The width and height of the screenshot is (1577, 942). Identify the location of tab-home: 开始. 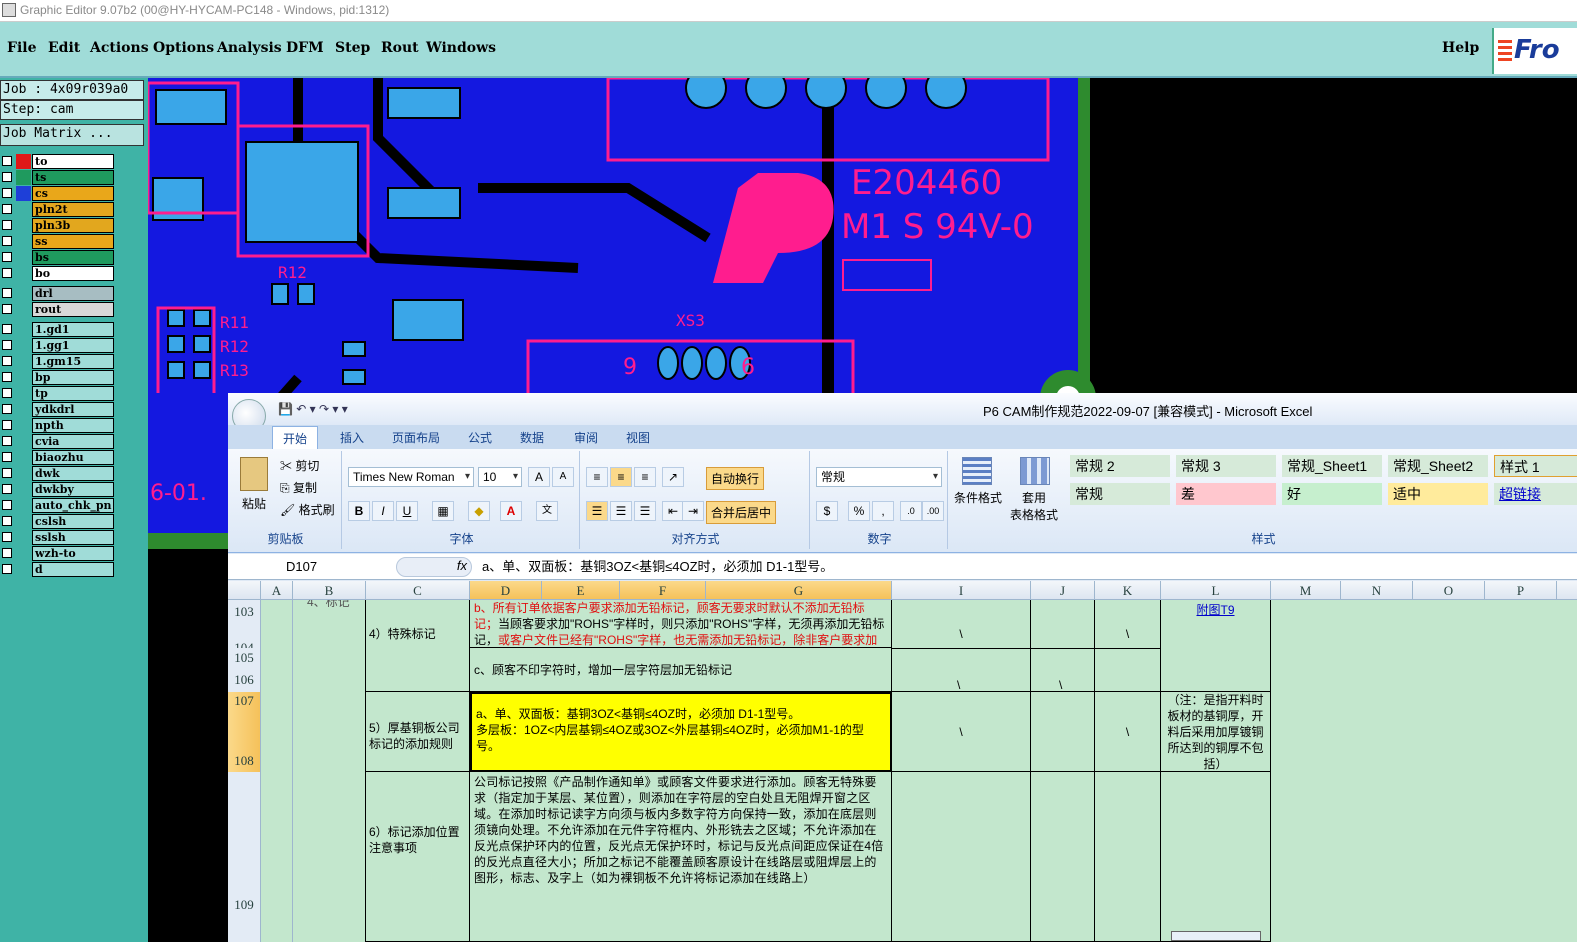
(295, 437).